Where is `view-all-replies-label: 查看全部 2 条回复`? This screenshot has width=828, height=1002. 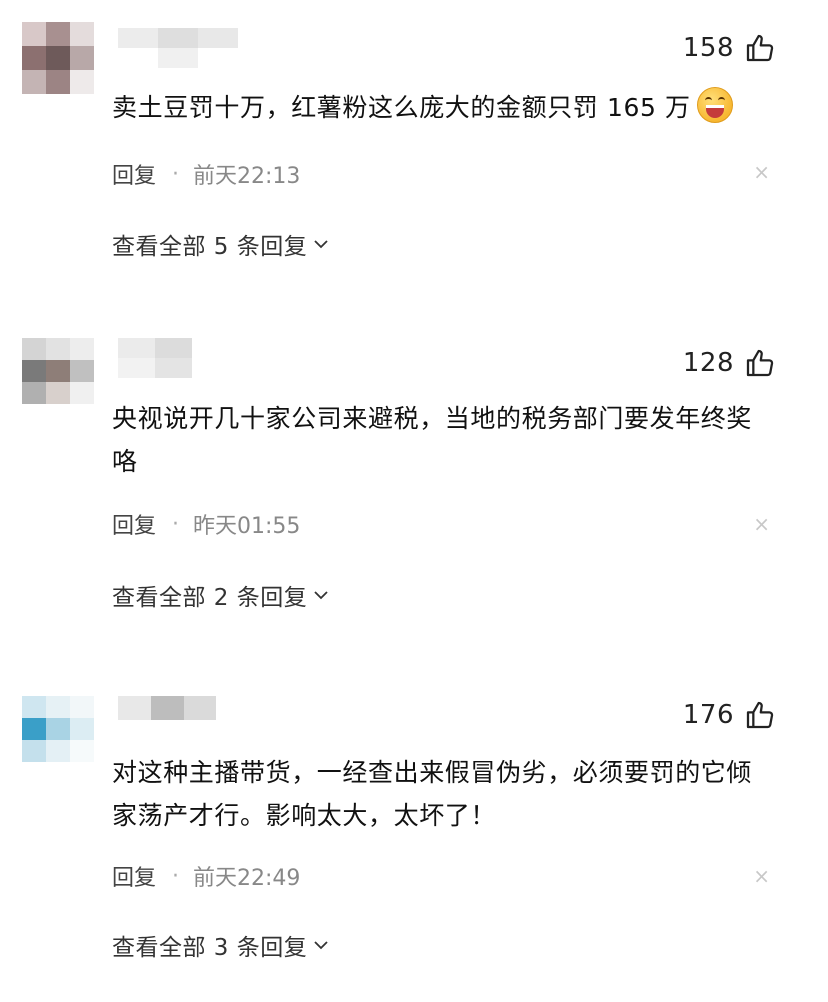
view-all-replies-label: 查看全部 2 条回复 is located at coordinates (210, 598).